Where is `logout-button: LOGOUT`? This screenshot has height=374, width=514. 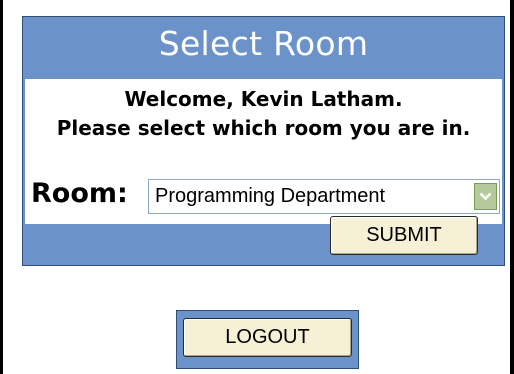 logout-button: LOGOUT is located at coordinates (267, 337).